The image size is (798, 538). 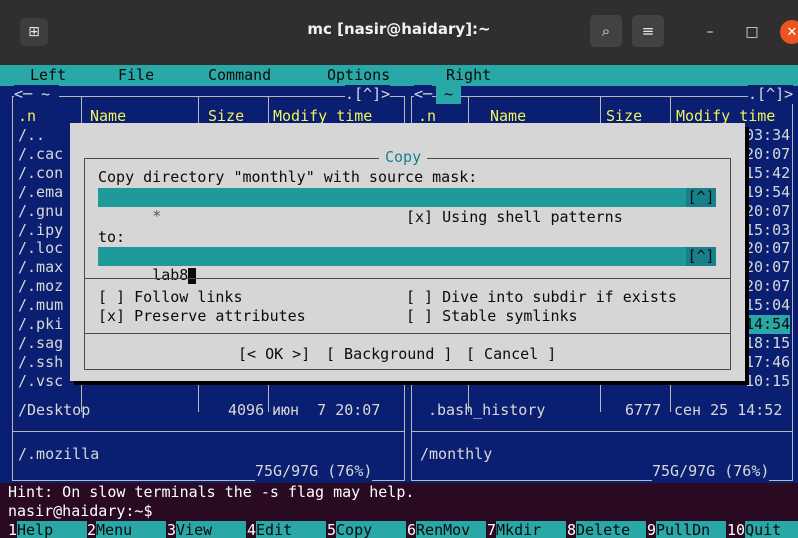 What do you see at coordinates (59, 454) in the screenshot?
I see `left-info-line: /.mozilla` at bounding box center [59, 454].